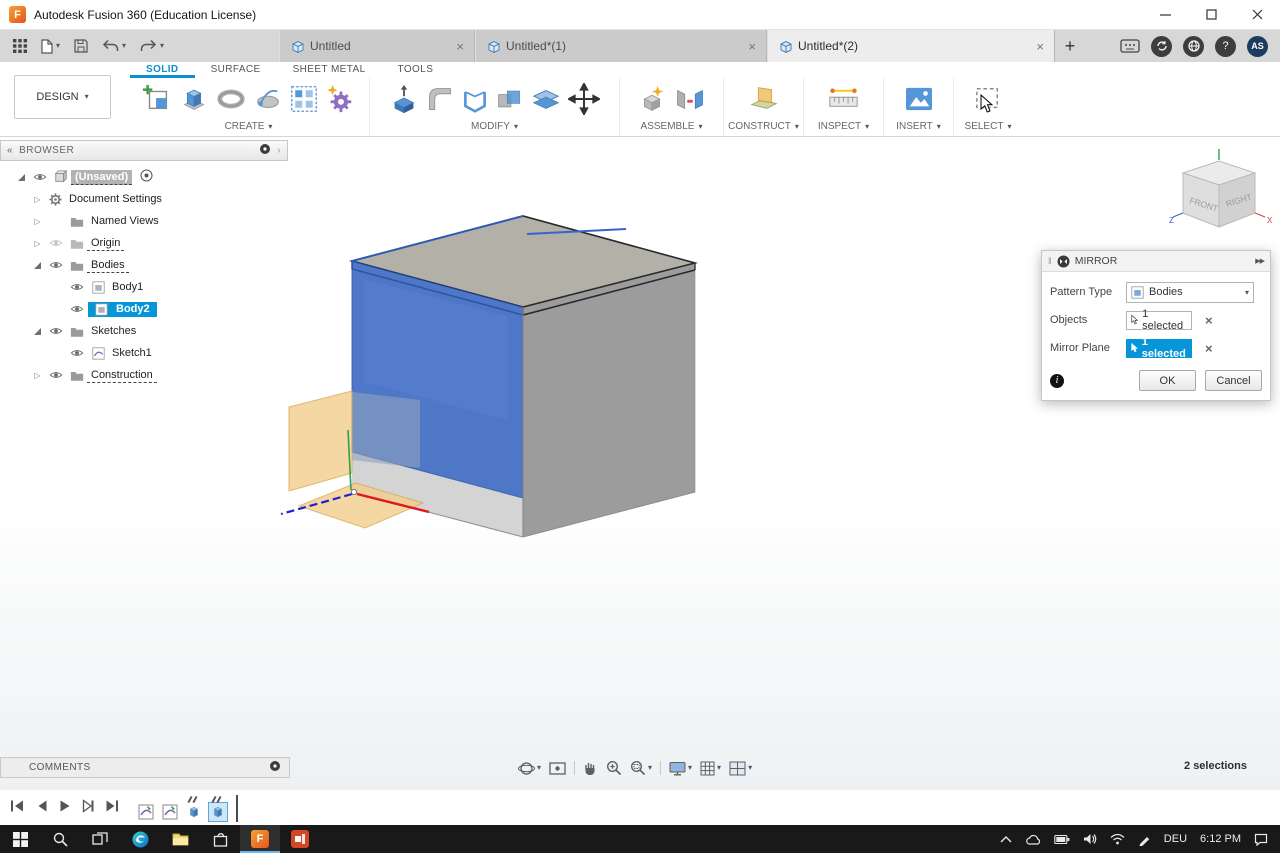 The height and width of the screenshot is (853, 1280). Describe the element at coordinates (144, 375) in the screenshot. I see `tree-item-construction: ▷ Construction` at that location.